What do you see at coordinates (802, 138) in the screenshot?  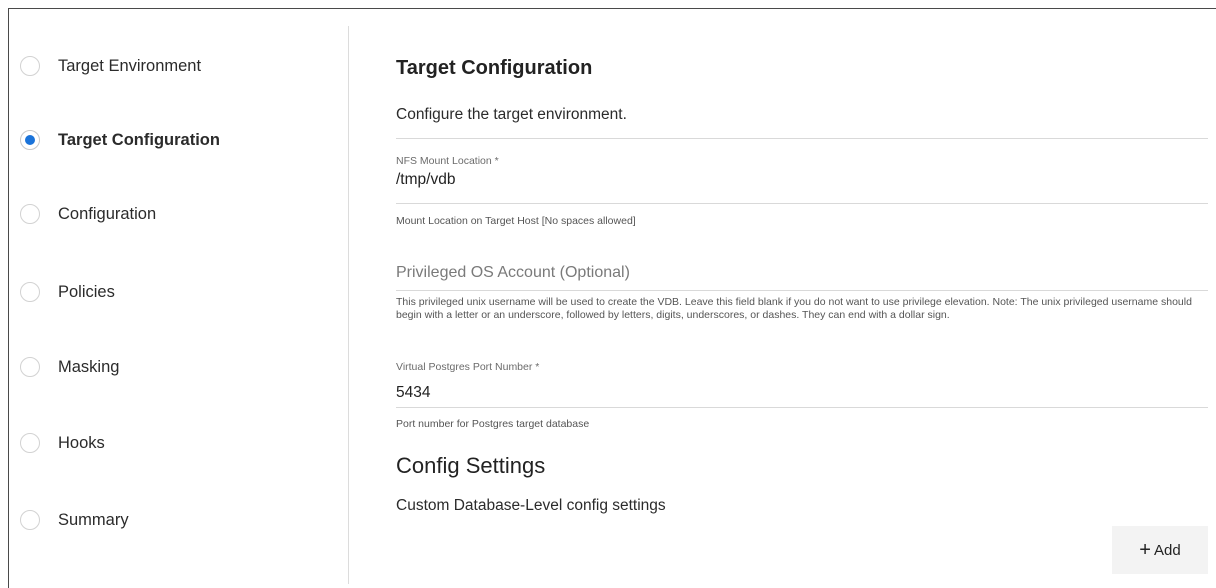 I see `subtitle-divider` at bounding box center [802, 138].